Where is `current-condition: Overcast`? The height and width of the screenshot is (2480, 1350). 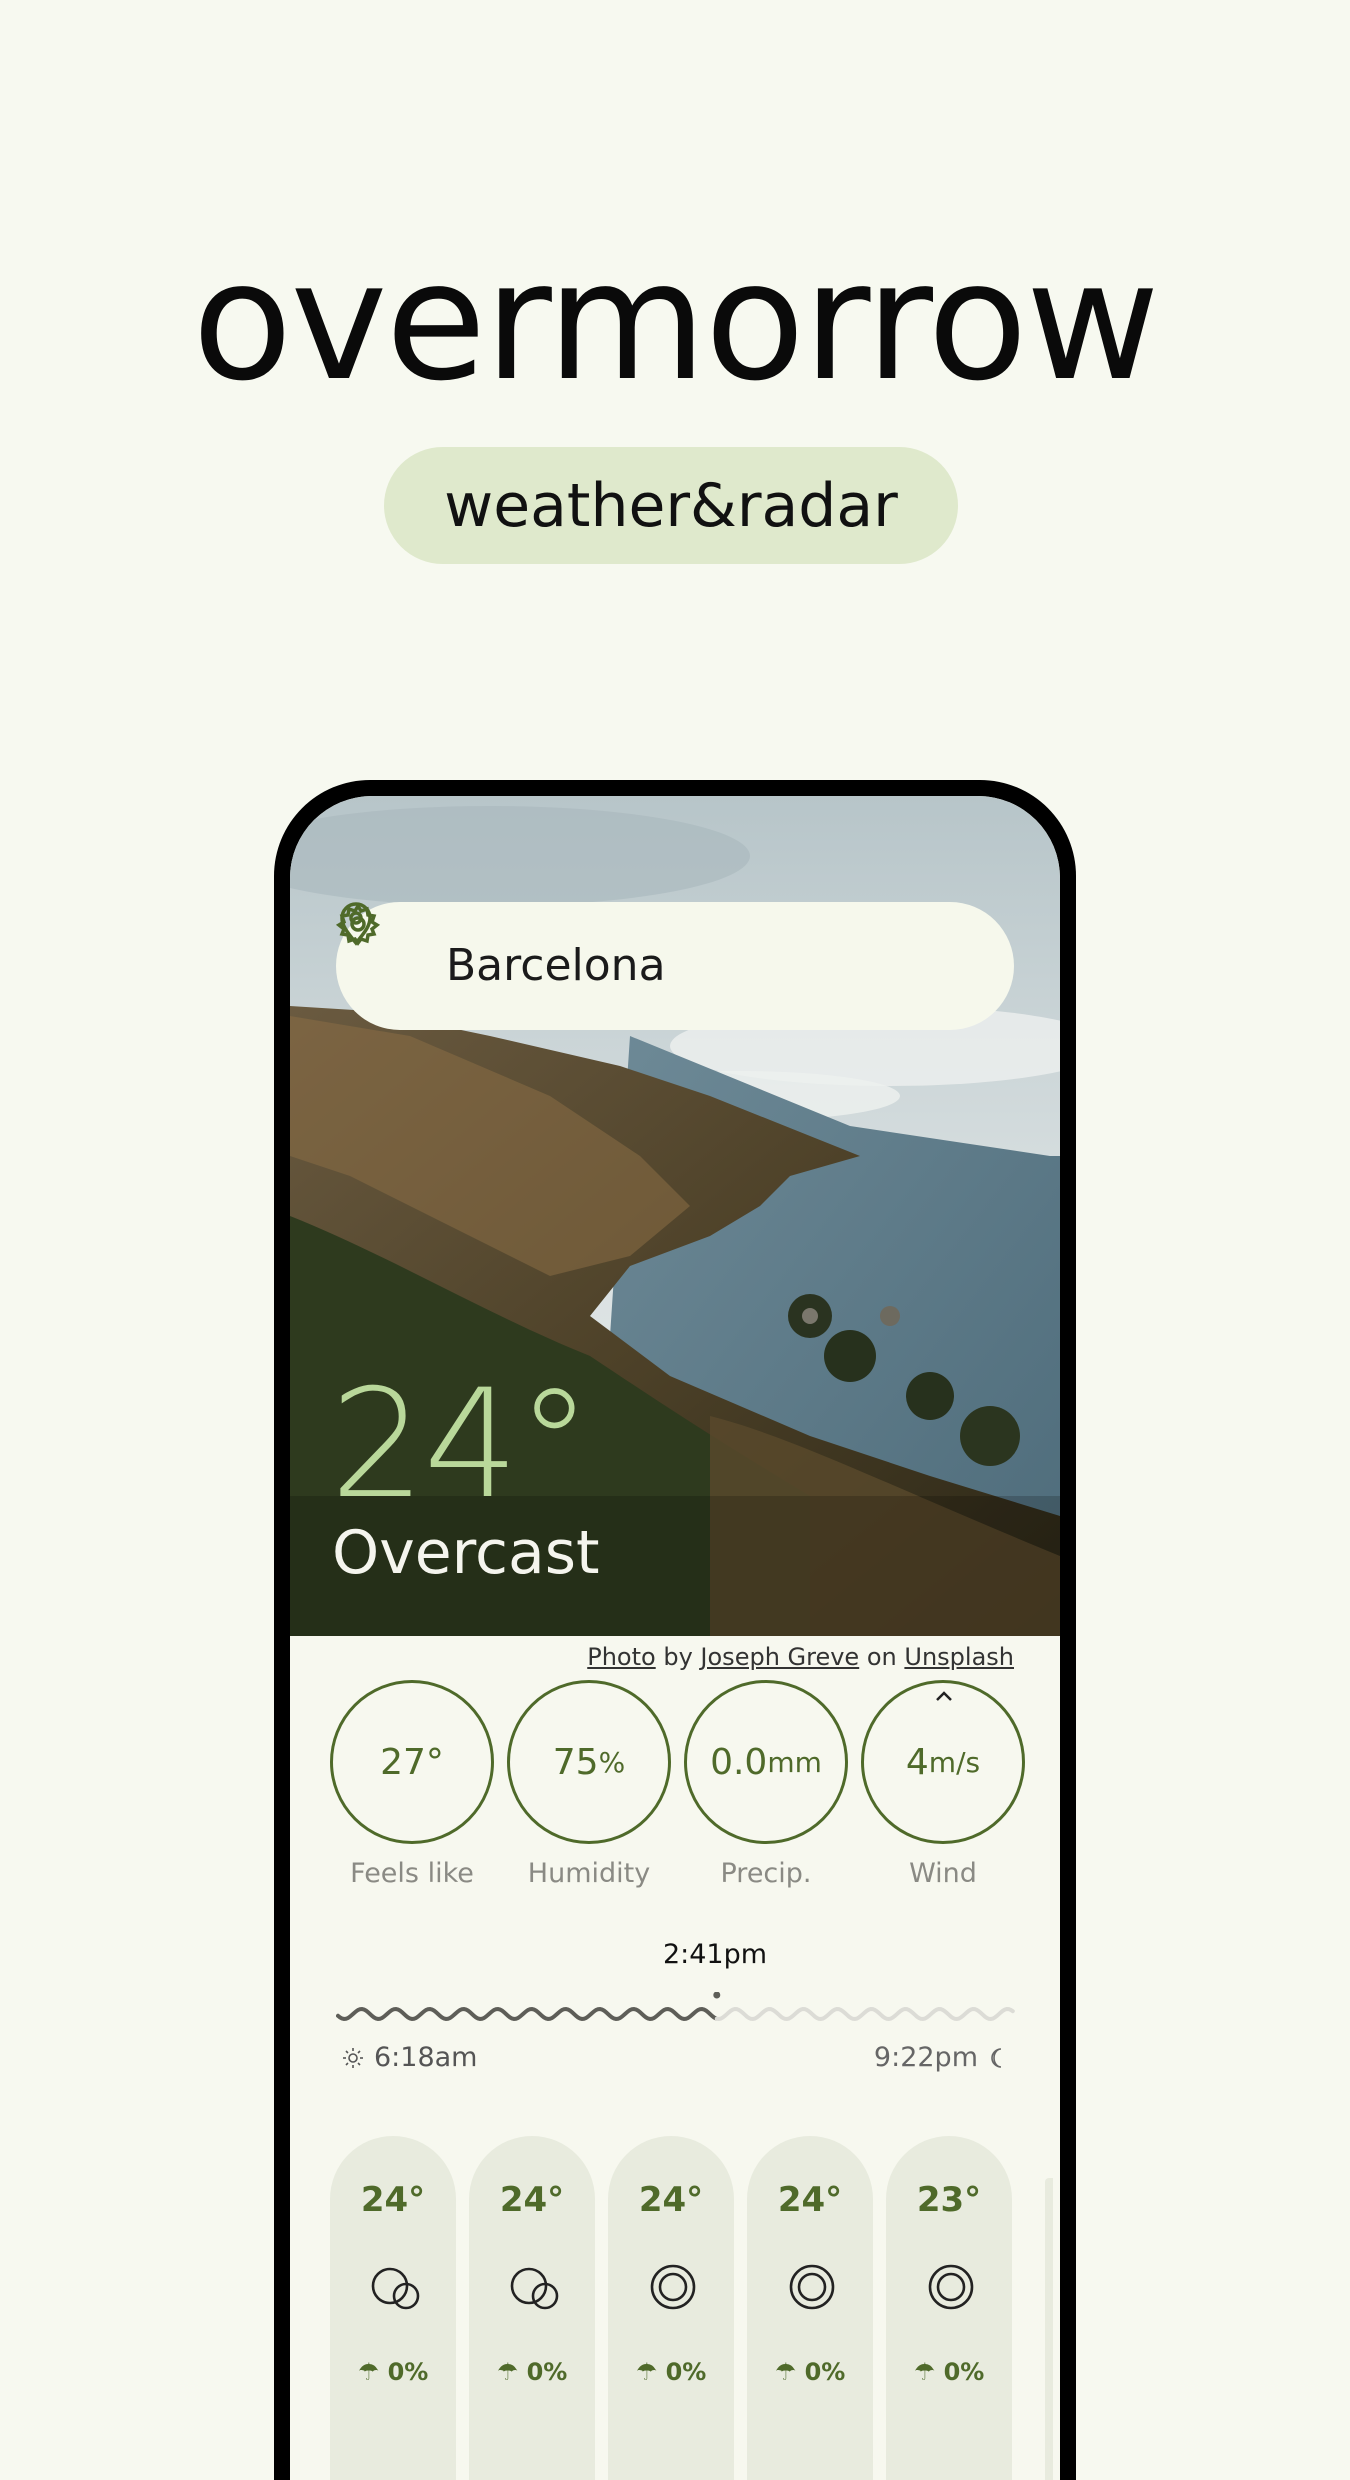 current-condition: Overcast is located at coordinates (466, 1553).